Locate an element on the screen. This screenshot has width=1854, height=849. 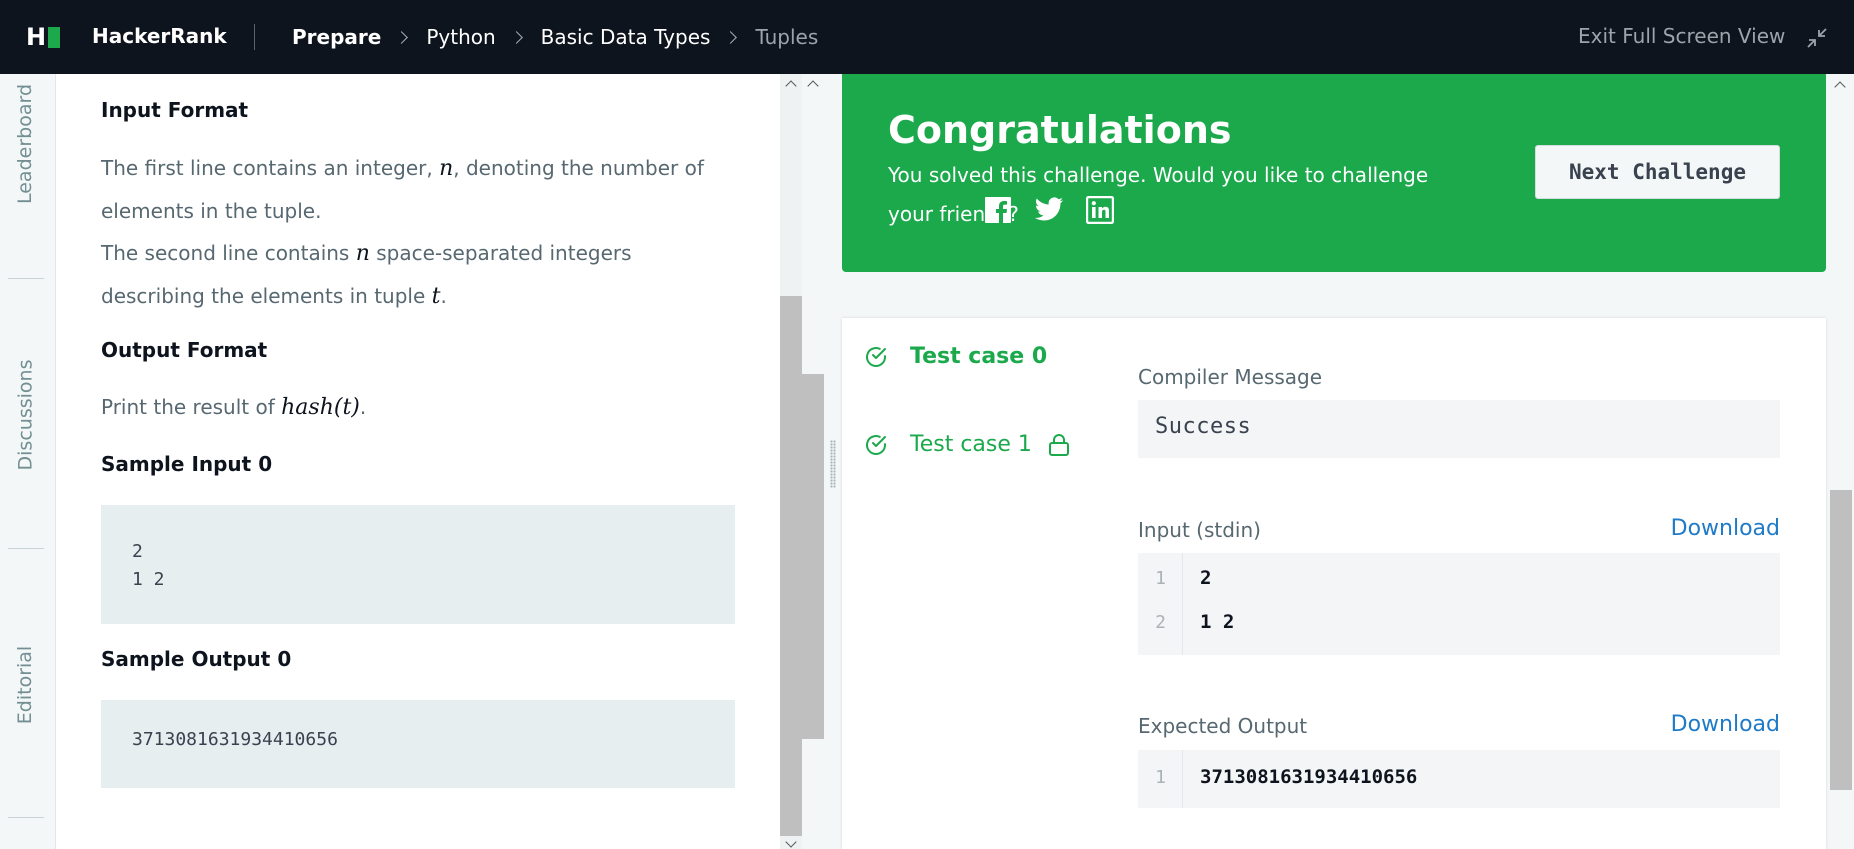
code-line: 1 3713081631934410656 is located at coordinates (1459, 778).